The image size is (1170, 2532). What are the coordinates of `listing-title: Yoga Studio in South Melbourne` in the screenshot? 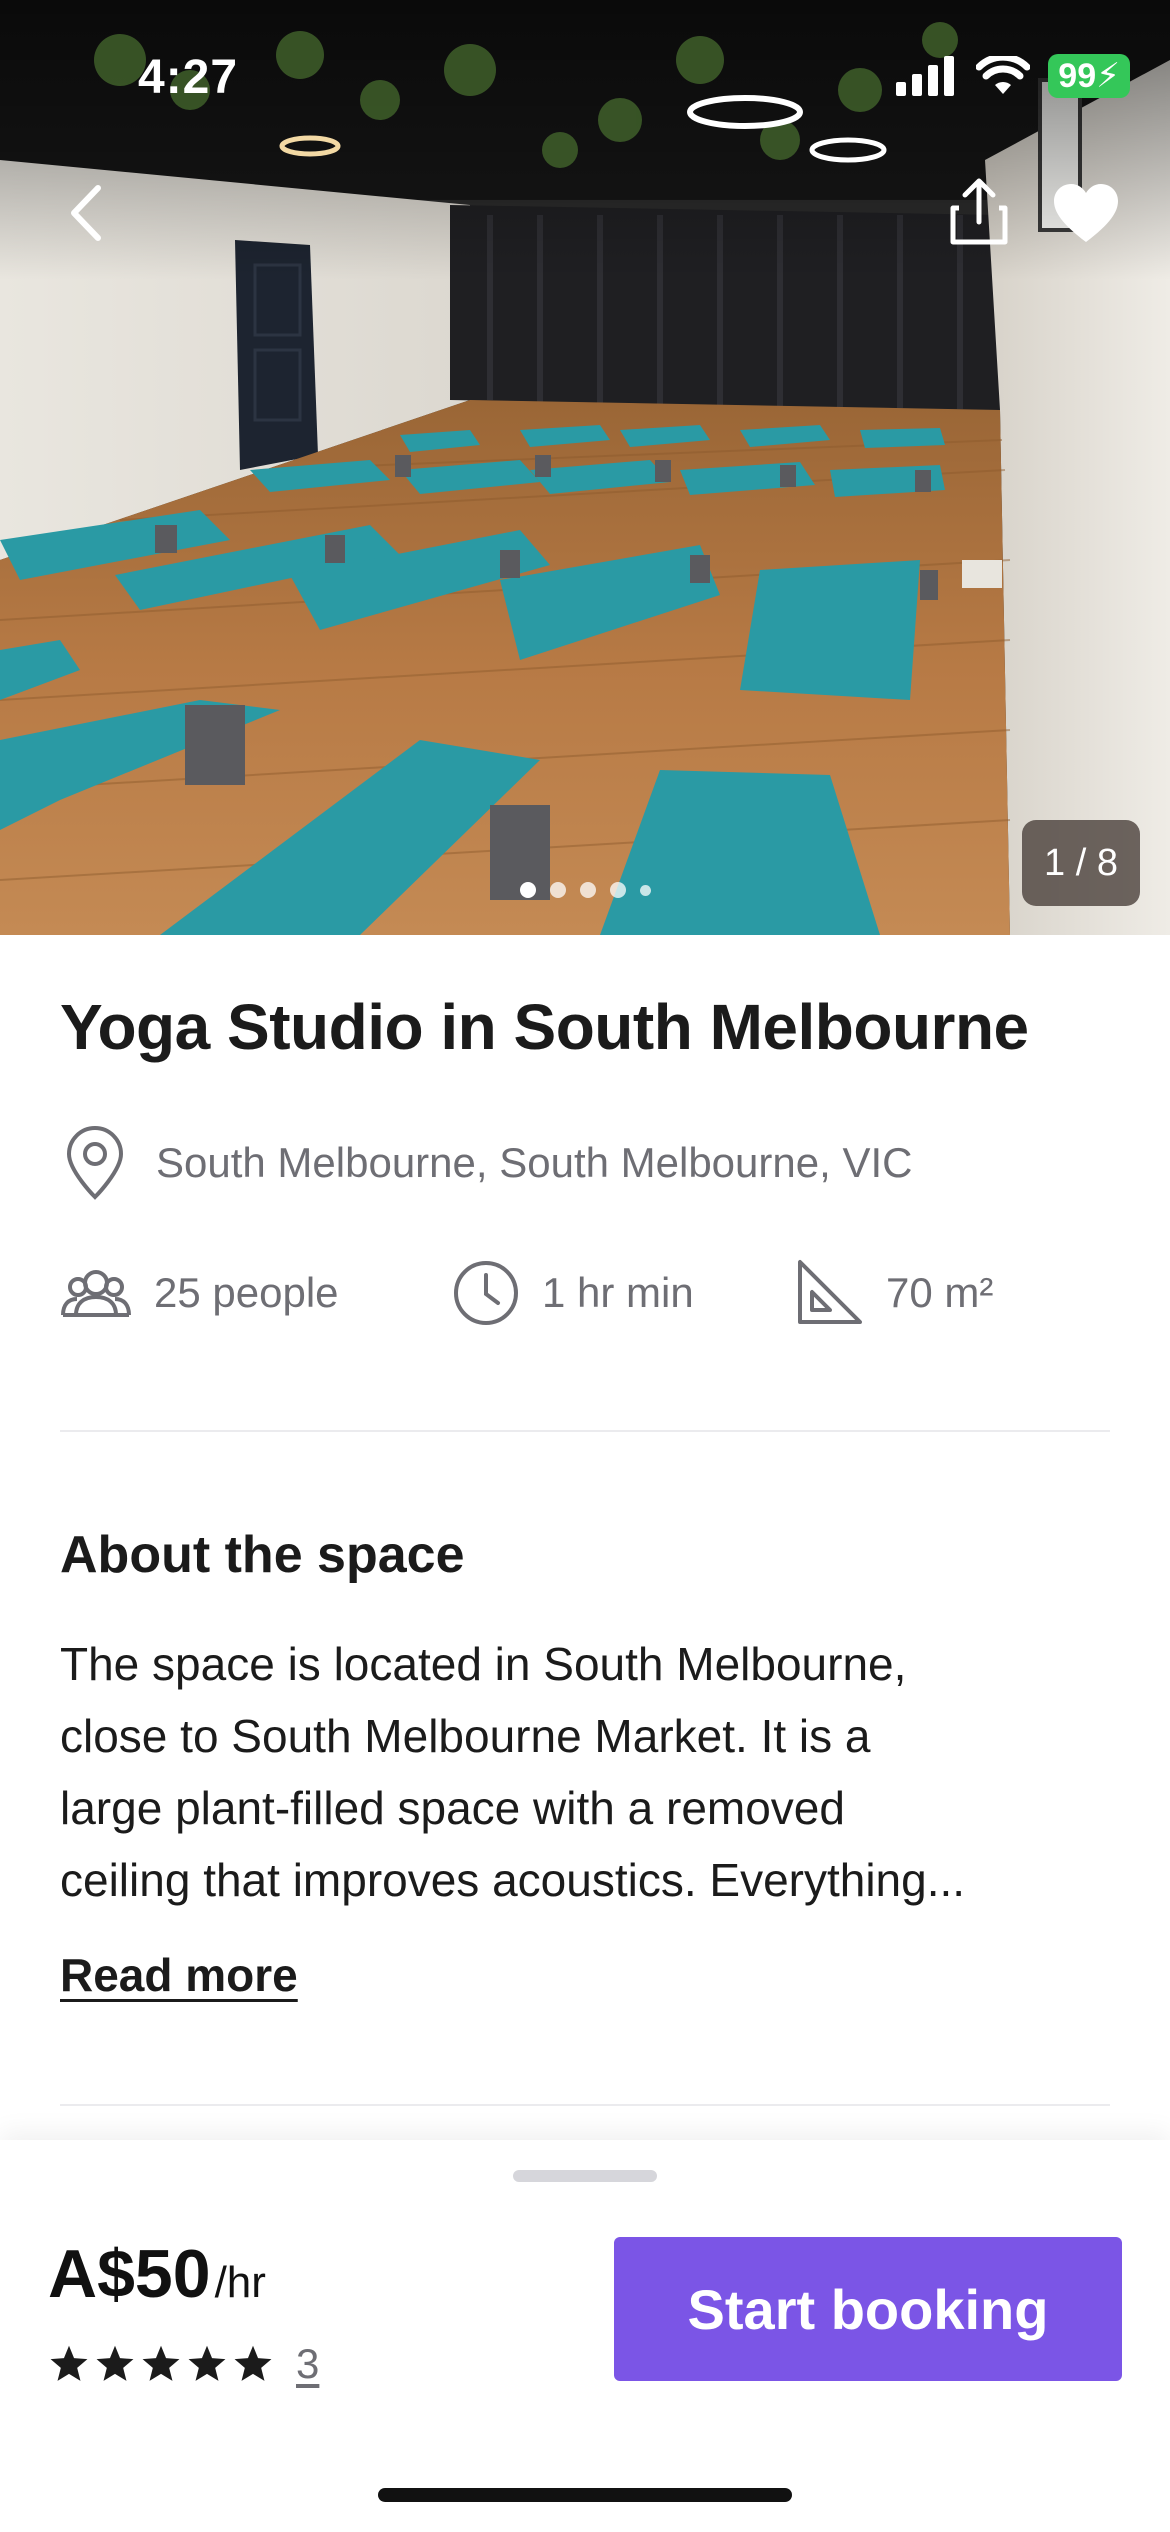 It's located at (544, 1027).